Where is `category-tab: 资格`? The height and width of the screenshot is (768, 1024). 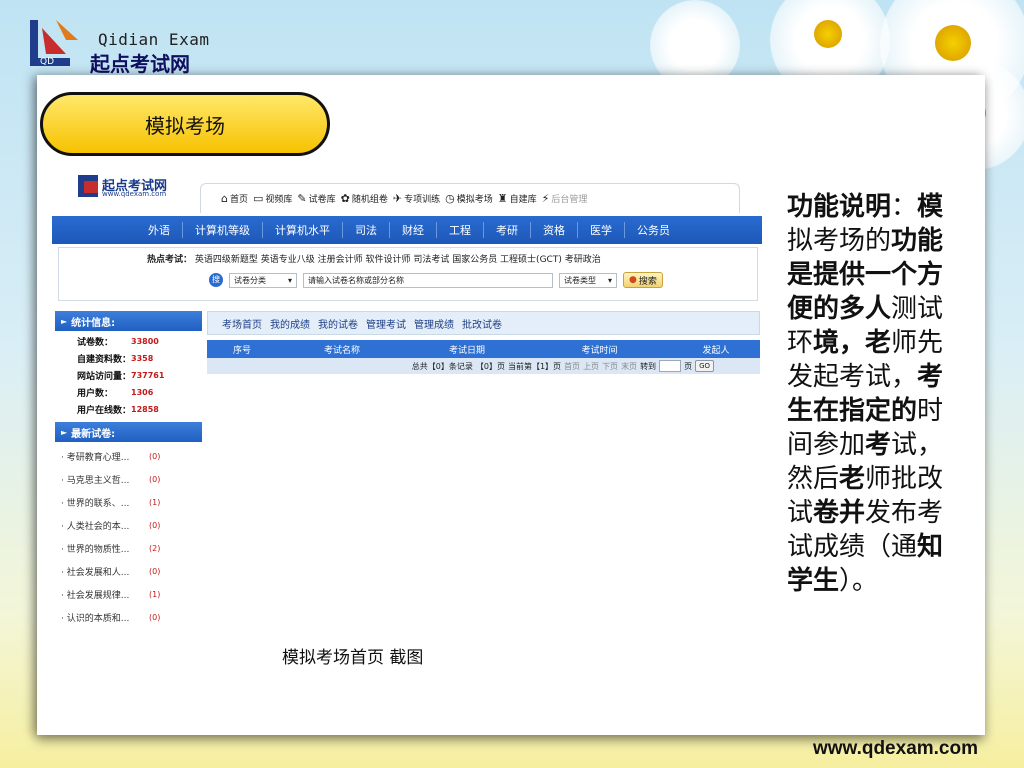 category-tab: 资格 is located at coordinates (554, 230).